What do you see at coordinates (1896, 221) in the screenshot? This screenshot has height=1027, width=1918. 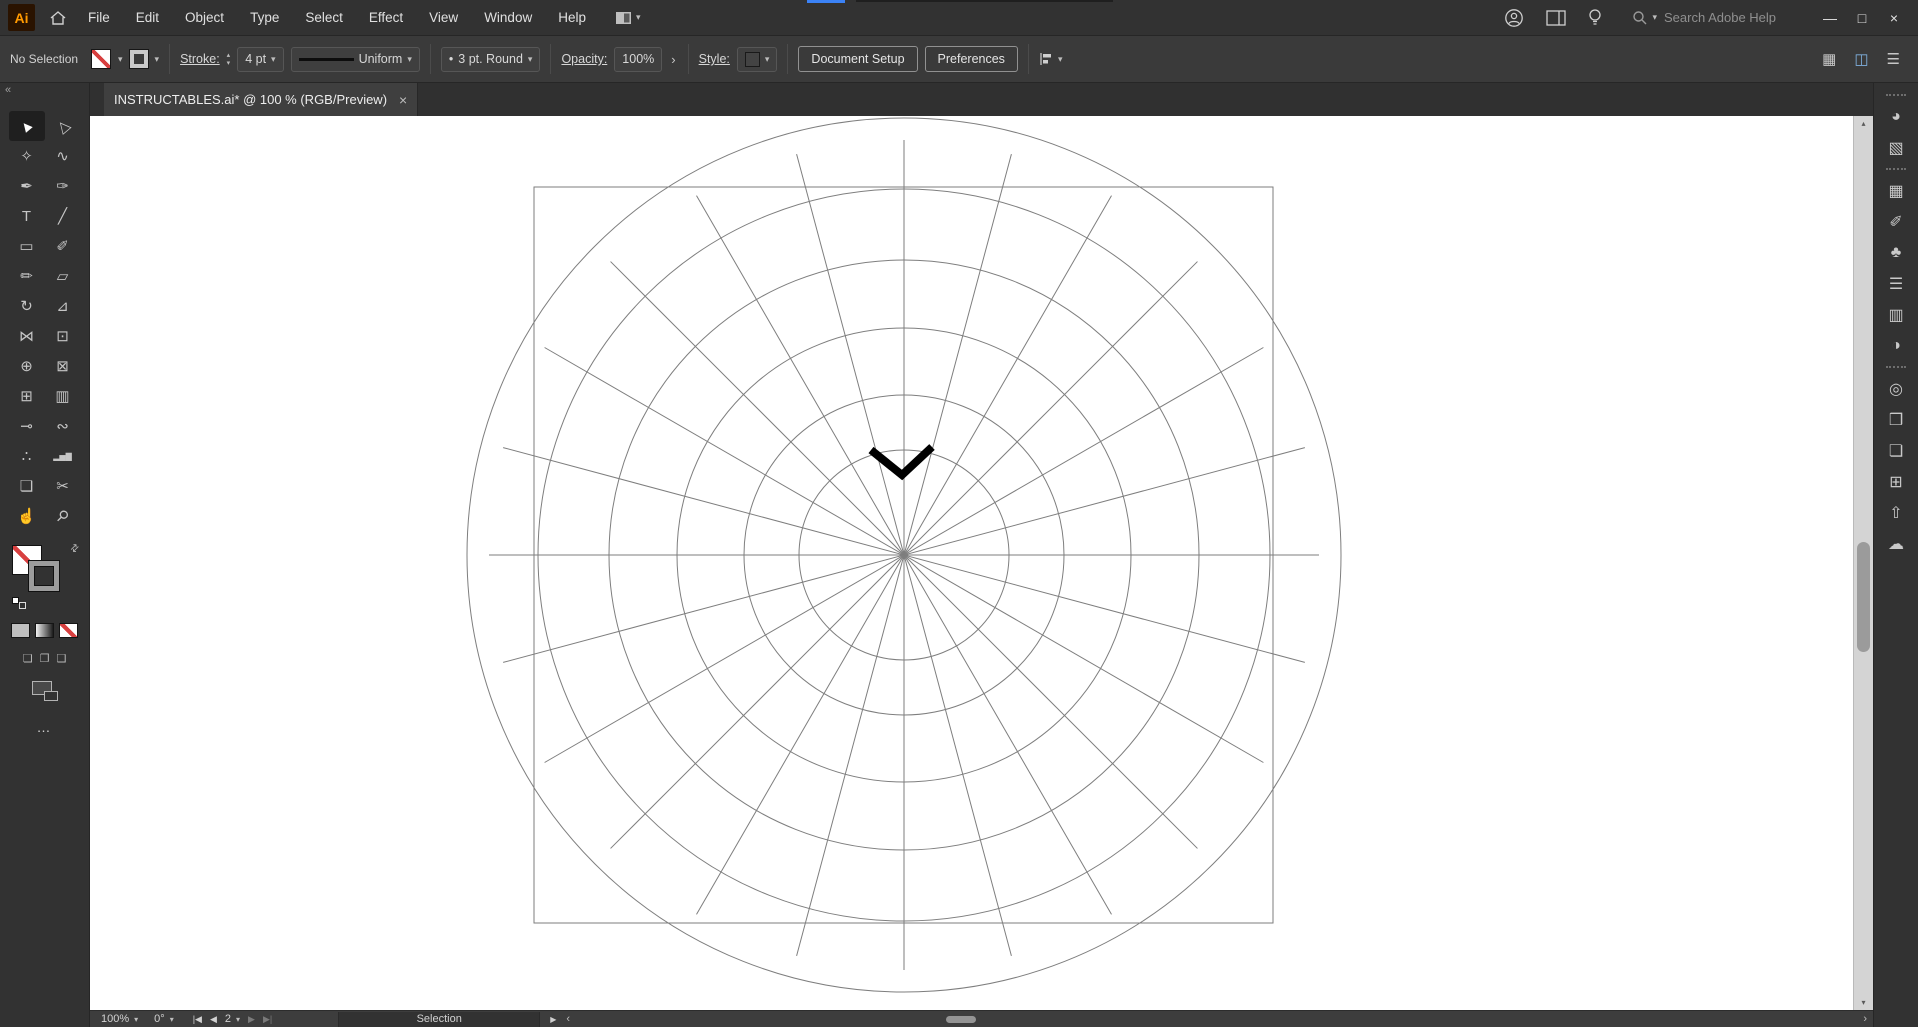 I see `brushes-panel-button: ✐` at bounding box center [1896, 221].